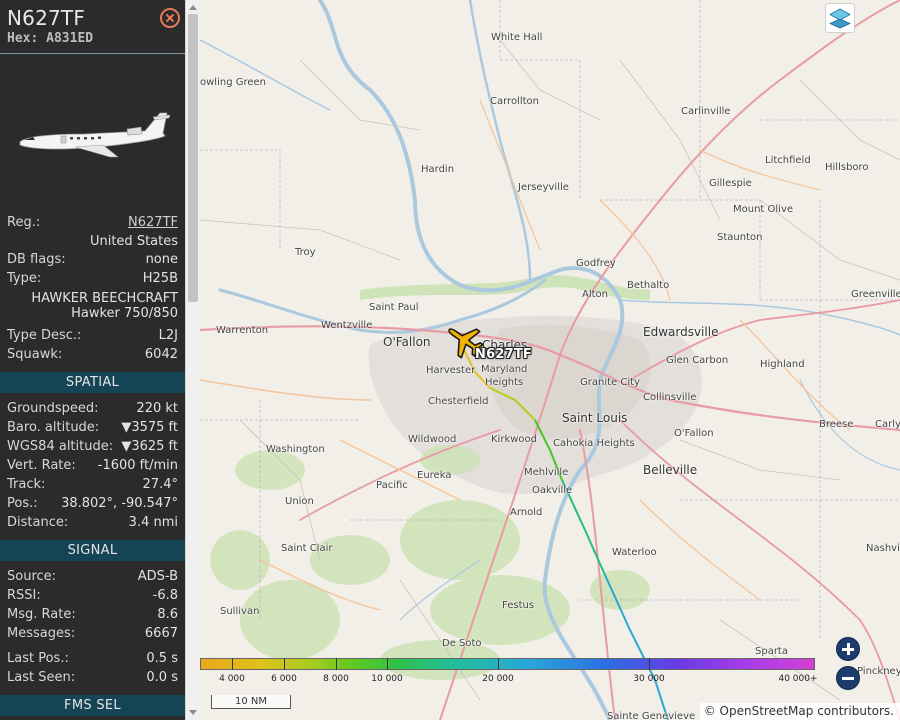  Describe the element at coordinates (670, 470) in the screenshot. I see `map-label: Belleville` at that location.